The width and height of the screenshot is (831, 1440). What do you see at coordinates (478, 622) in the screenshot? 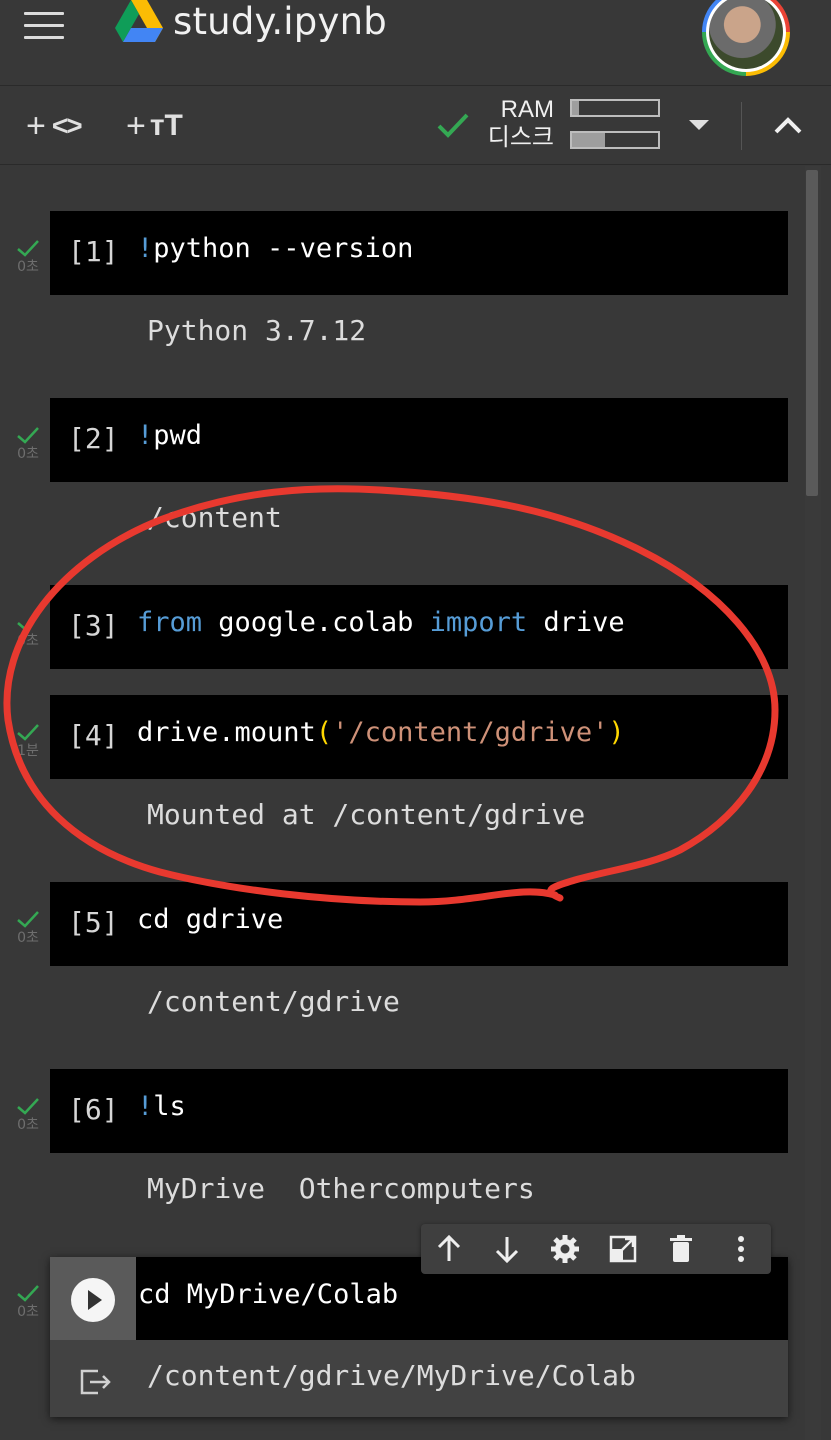
I see `keyword-import: import` at bounding box center [478, 622].